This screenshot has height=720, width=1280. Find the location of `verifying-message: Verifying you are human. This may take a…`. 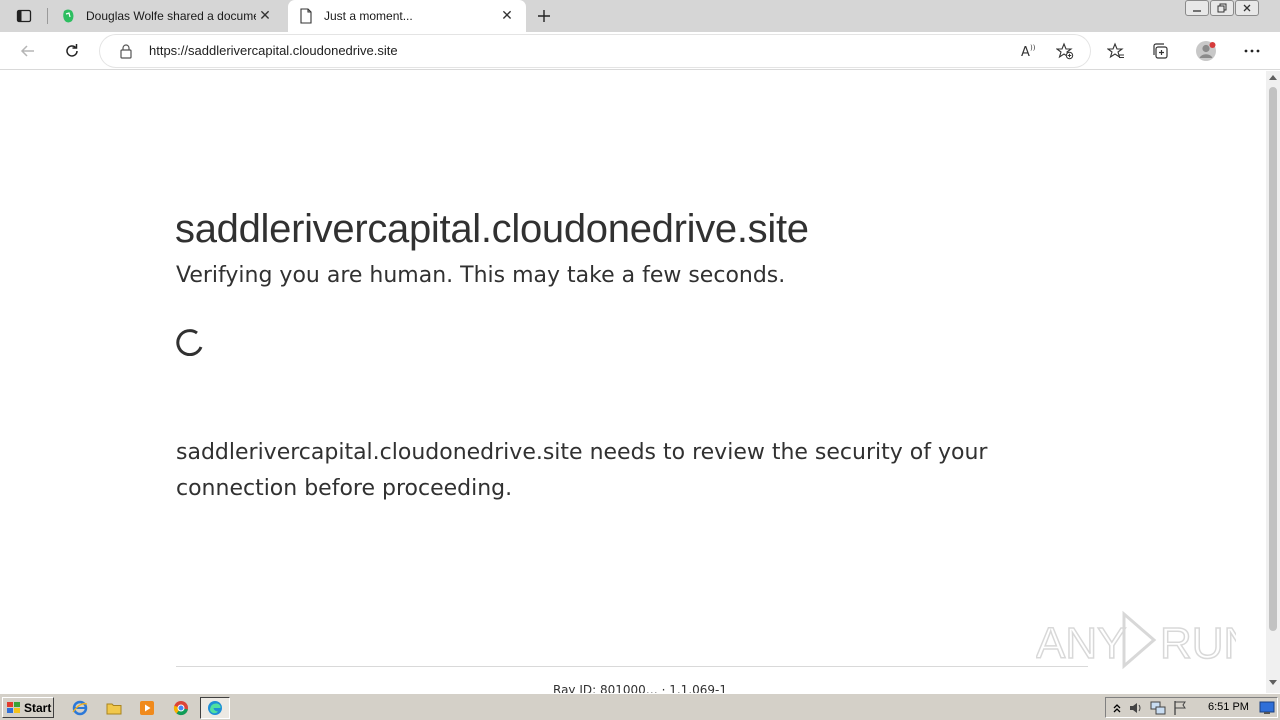

verifying-message: Verifying you are human. This may take a… is located at coordinates (481, 275).